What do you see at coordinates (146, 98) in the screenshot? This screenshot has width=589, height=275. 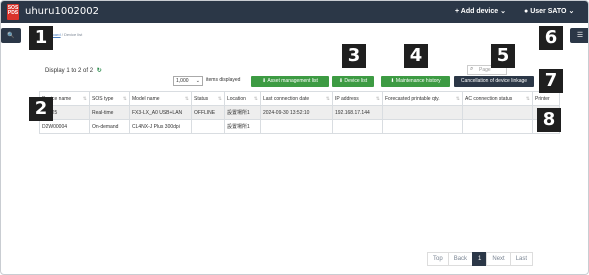 I see `column-label: Model name` at bounding box center [146, 98].